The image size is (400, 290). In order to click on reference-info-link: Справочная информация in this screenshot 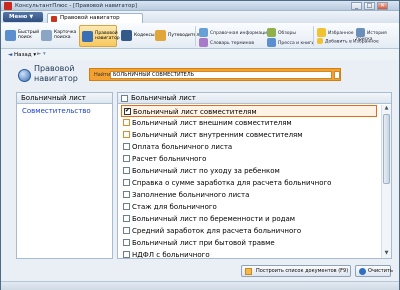, I will do `click(234, 32)`.